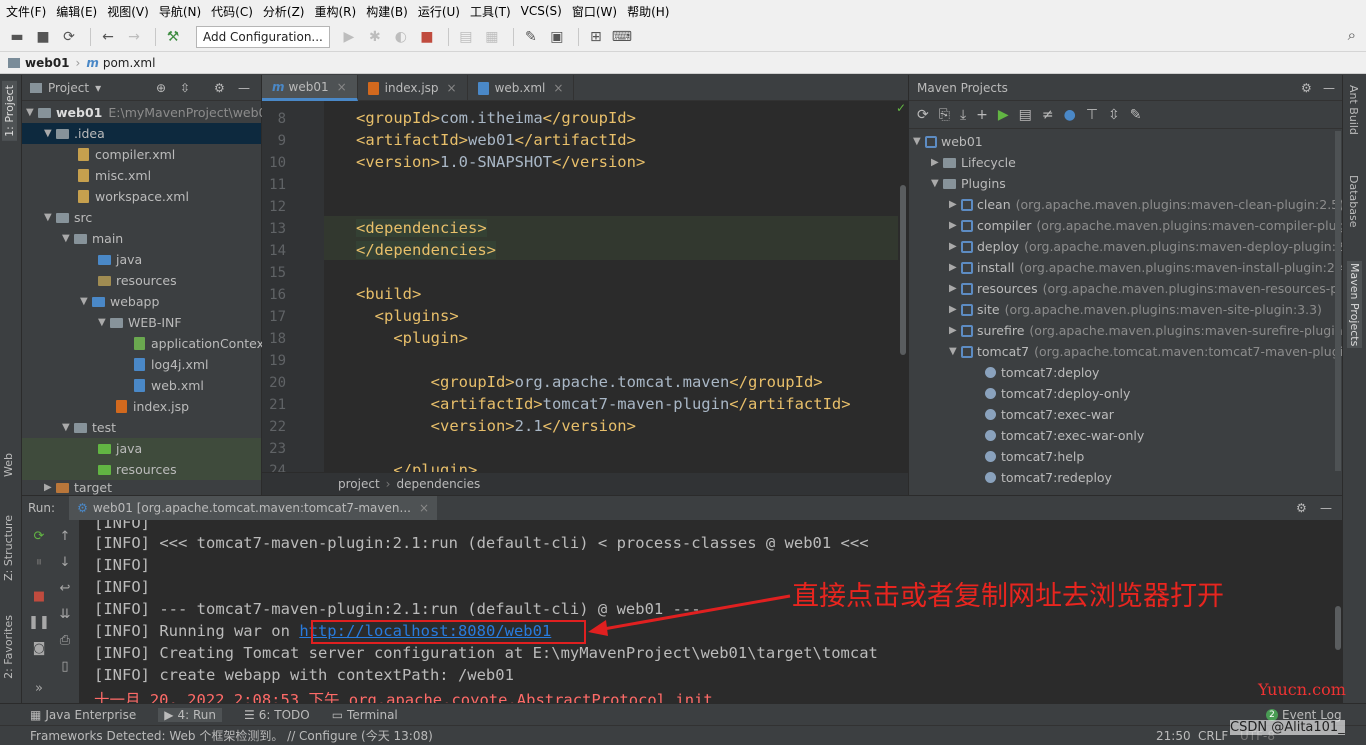 This screenshot has width=1366, height=745. I want to click on tree-item-web-inf: ▼ WEB-INF, so click(140, 322).